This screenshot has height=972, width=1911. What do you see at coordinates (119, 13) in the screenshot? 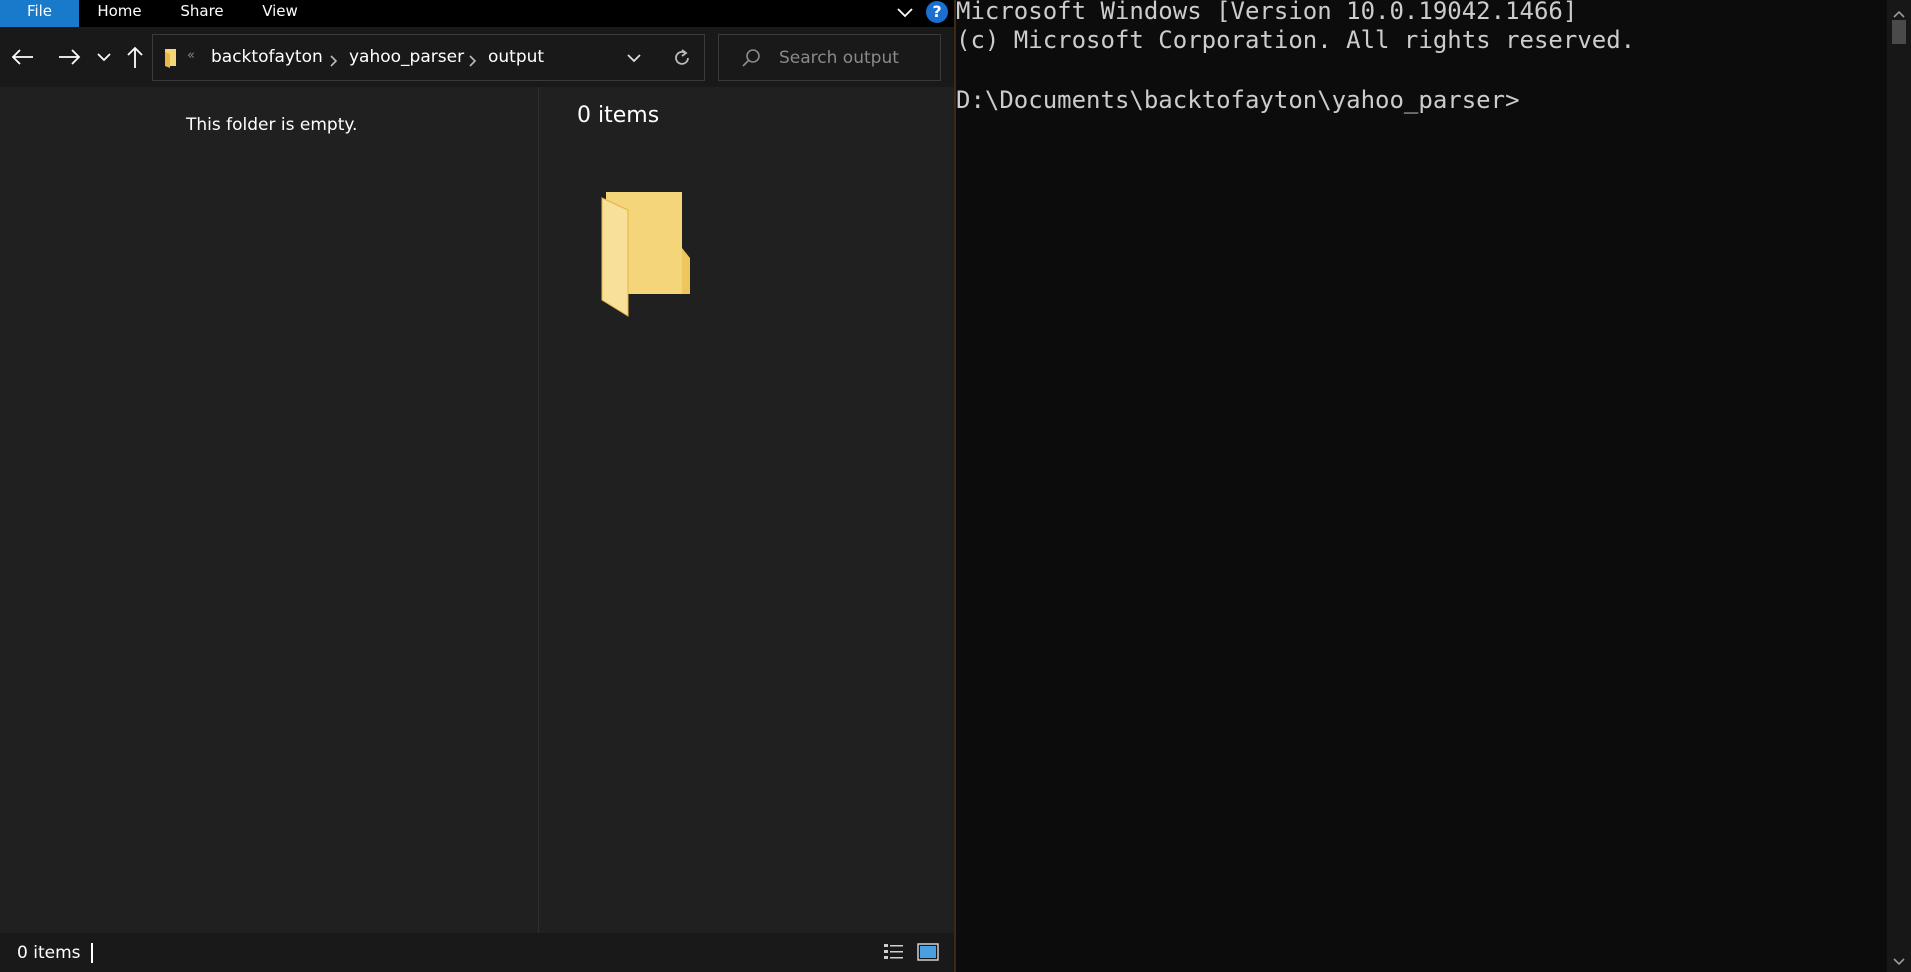
I see `tab-home: Home` at bounding box center [119, 13].